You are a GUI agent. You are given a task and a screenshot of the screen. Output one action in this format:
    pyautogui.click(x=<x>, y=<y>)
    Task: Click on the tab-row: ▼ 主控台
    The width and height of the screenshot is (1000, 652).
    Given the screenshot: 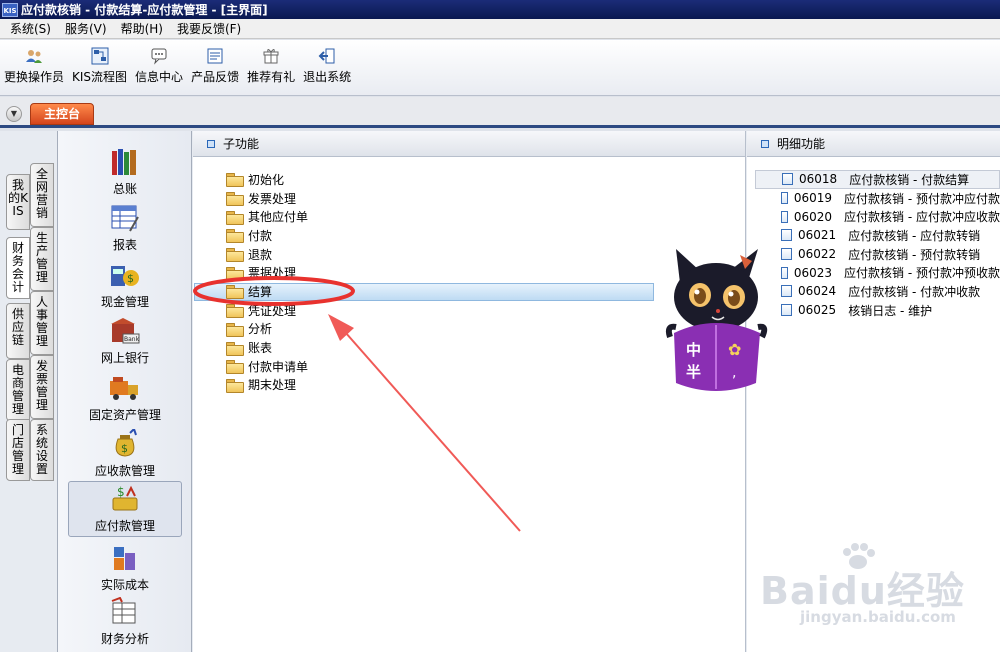 What is the action you would take?
    pyautogui.click(x=500, y=112)
    